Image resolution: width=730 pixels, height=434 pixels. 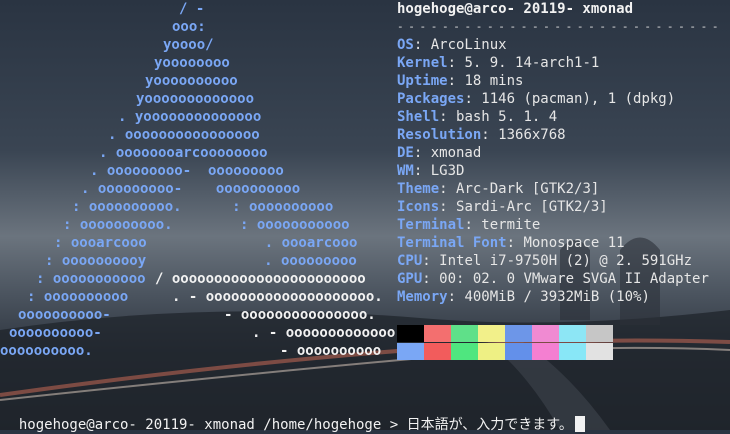 I want to click on info-value: Monospace 11, so click(x=574, y=243).